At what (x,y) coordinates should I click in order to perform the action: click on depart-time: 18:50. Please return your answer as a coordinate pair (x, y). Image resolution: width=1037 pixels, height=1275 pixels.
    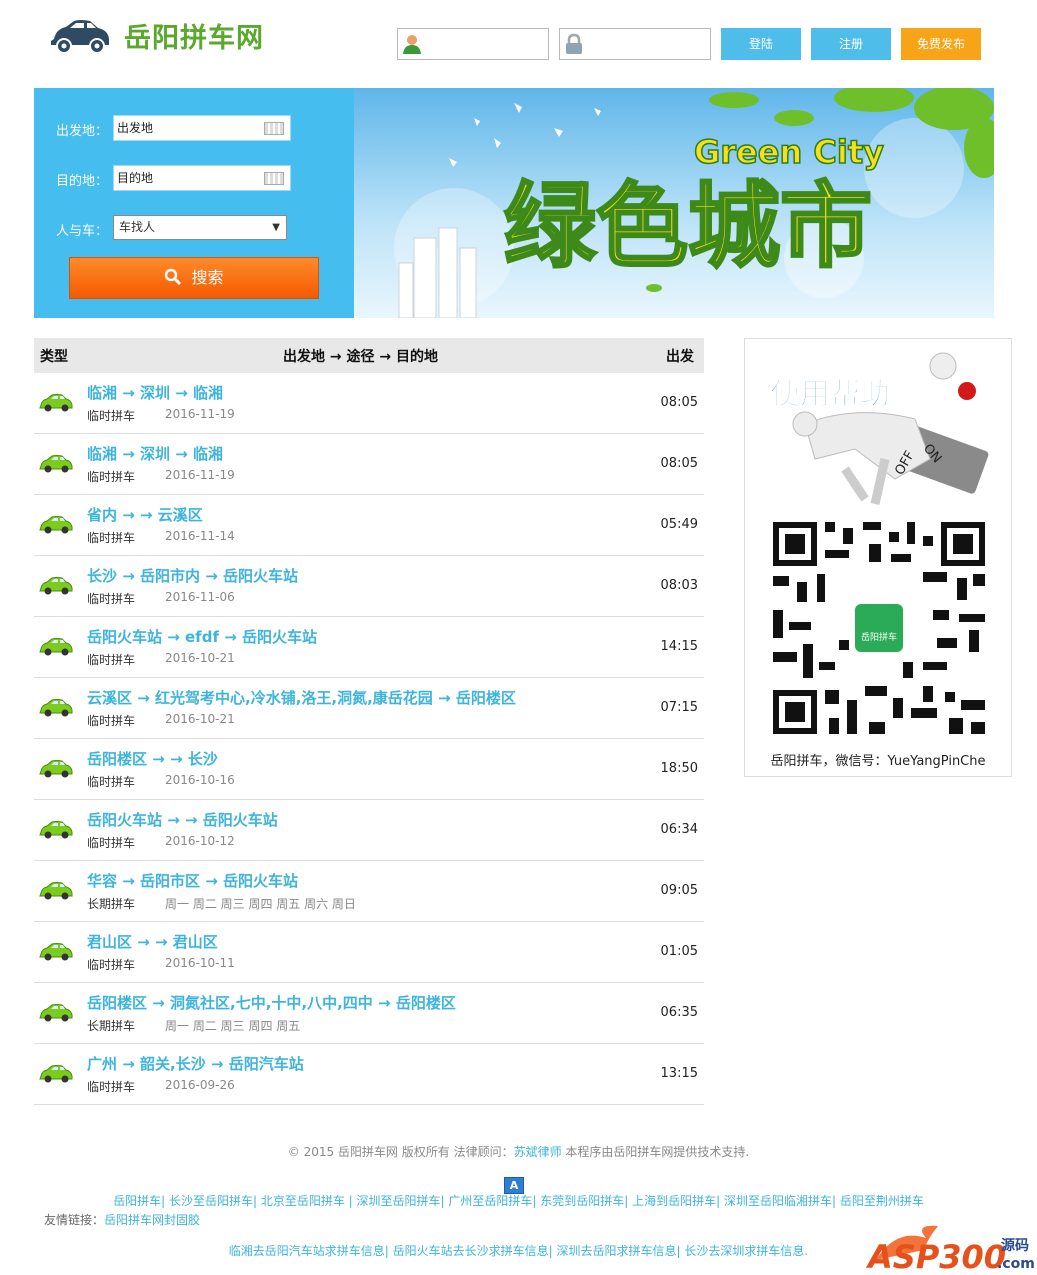
    Looking at the image, I should click on (679, 768).